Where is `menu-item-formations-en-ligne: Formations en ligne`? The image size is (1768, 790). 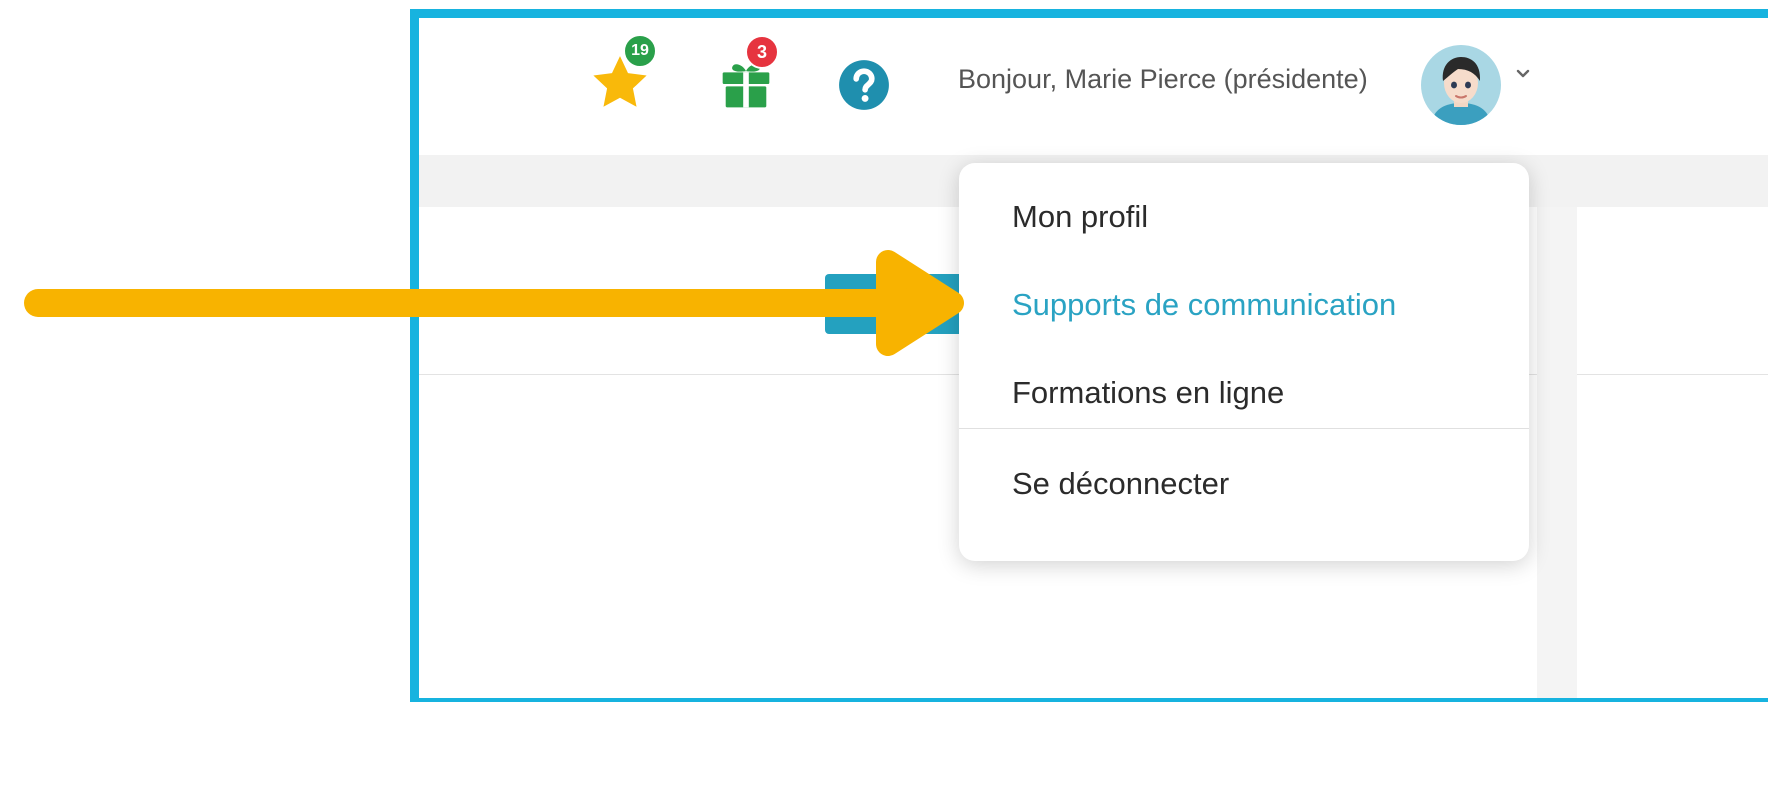
menu-item-formations-en-ligne: Formations en ligne is located at coordinates (1148, 393).